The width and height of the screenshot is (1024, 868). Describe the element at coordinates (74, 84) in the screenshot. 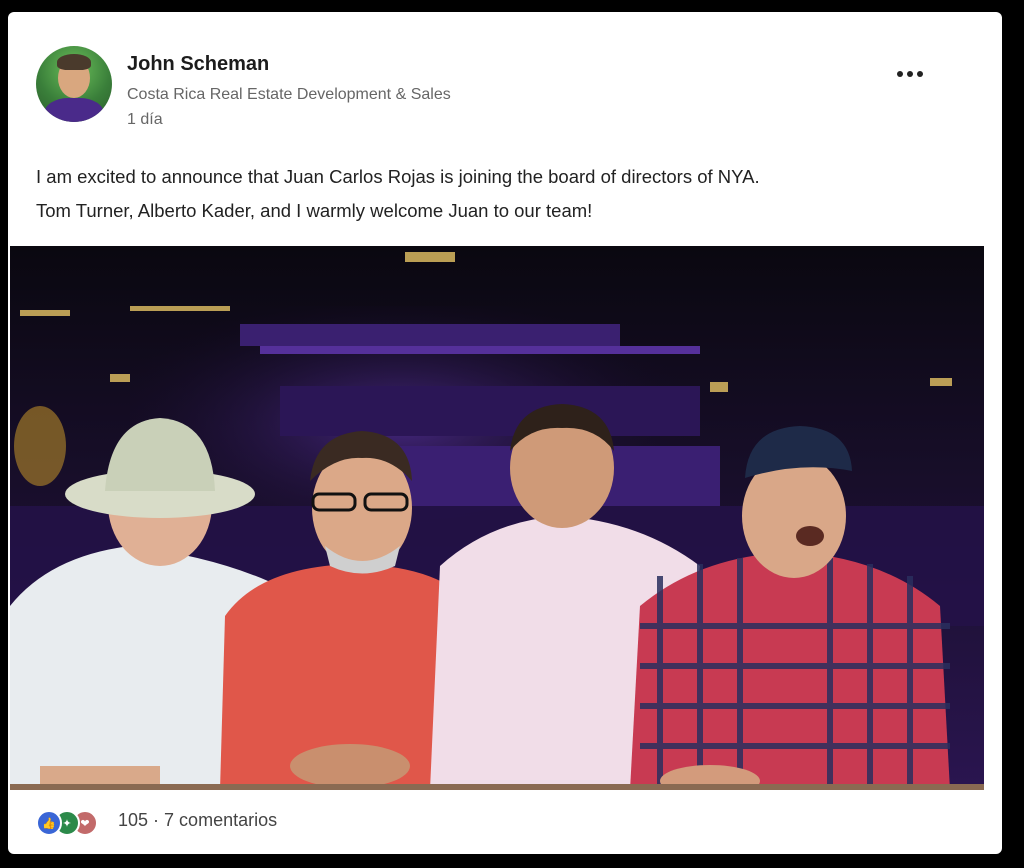

I see `author-avatar` at that location.